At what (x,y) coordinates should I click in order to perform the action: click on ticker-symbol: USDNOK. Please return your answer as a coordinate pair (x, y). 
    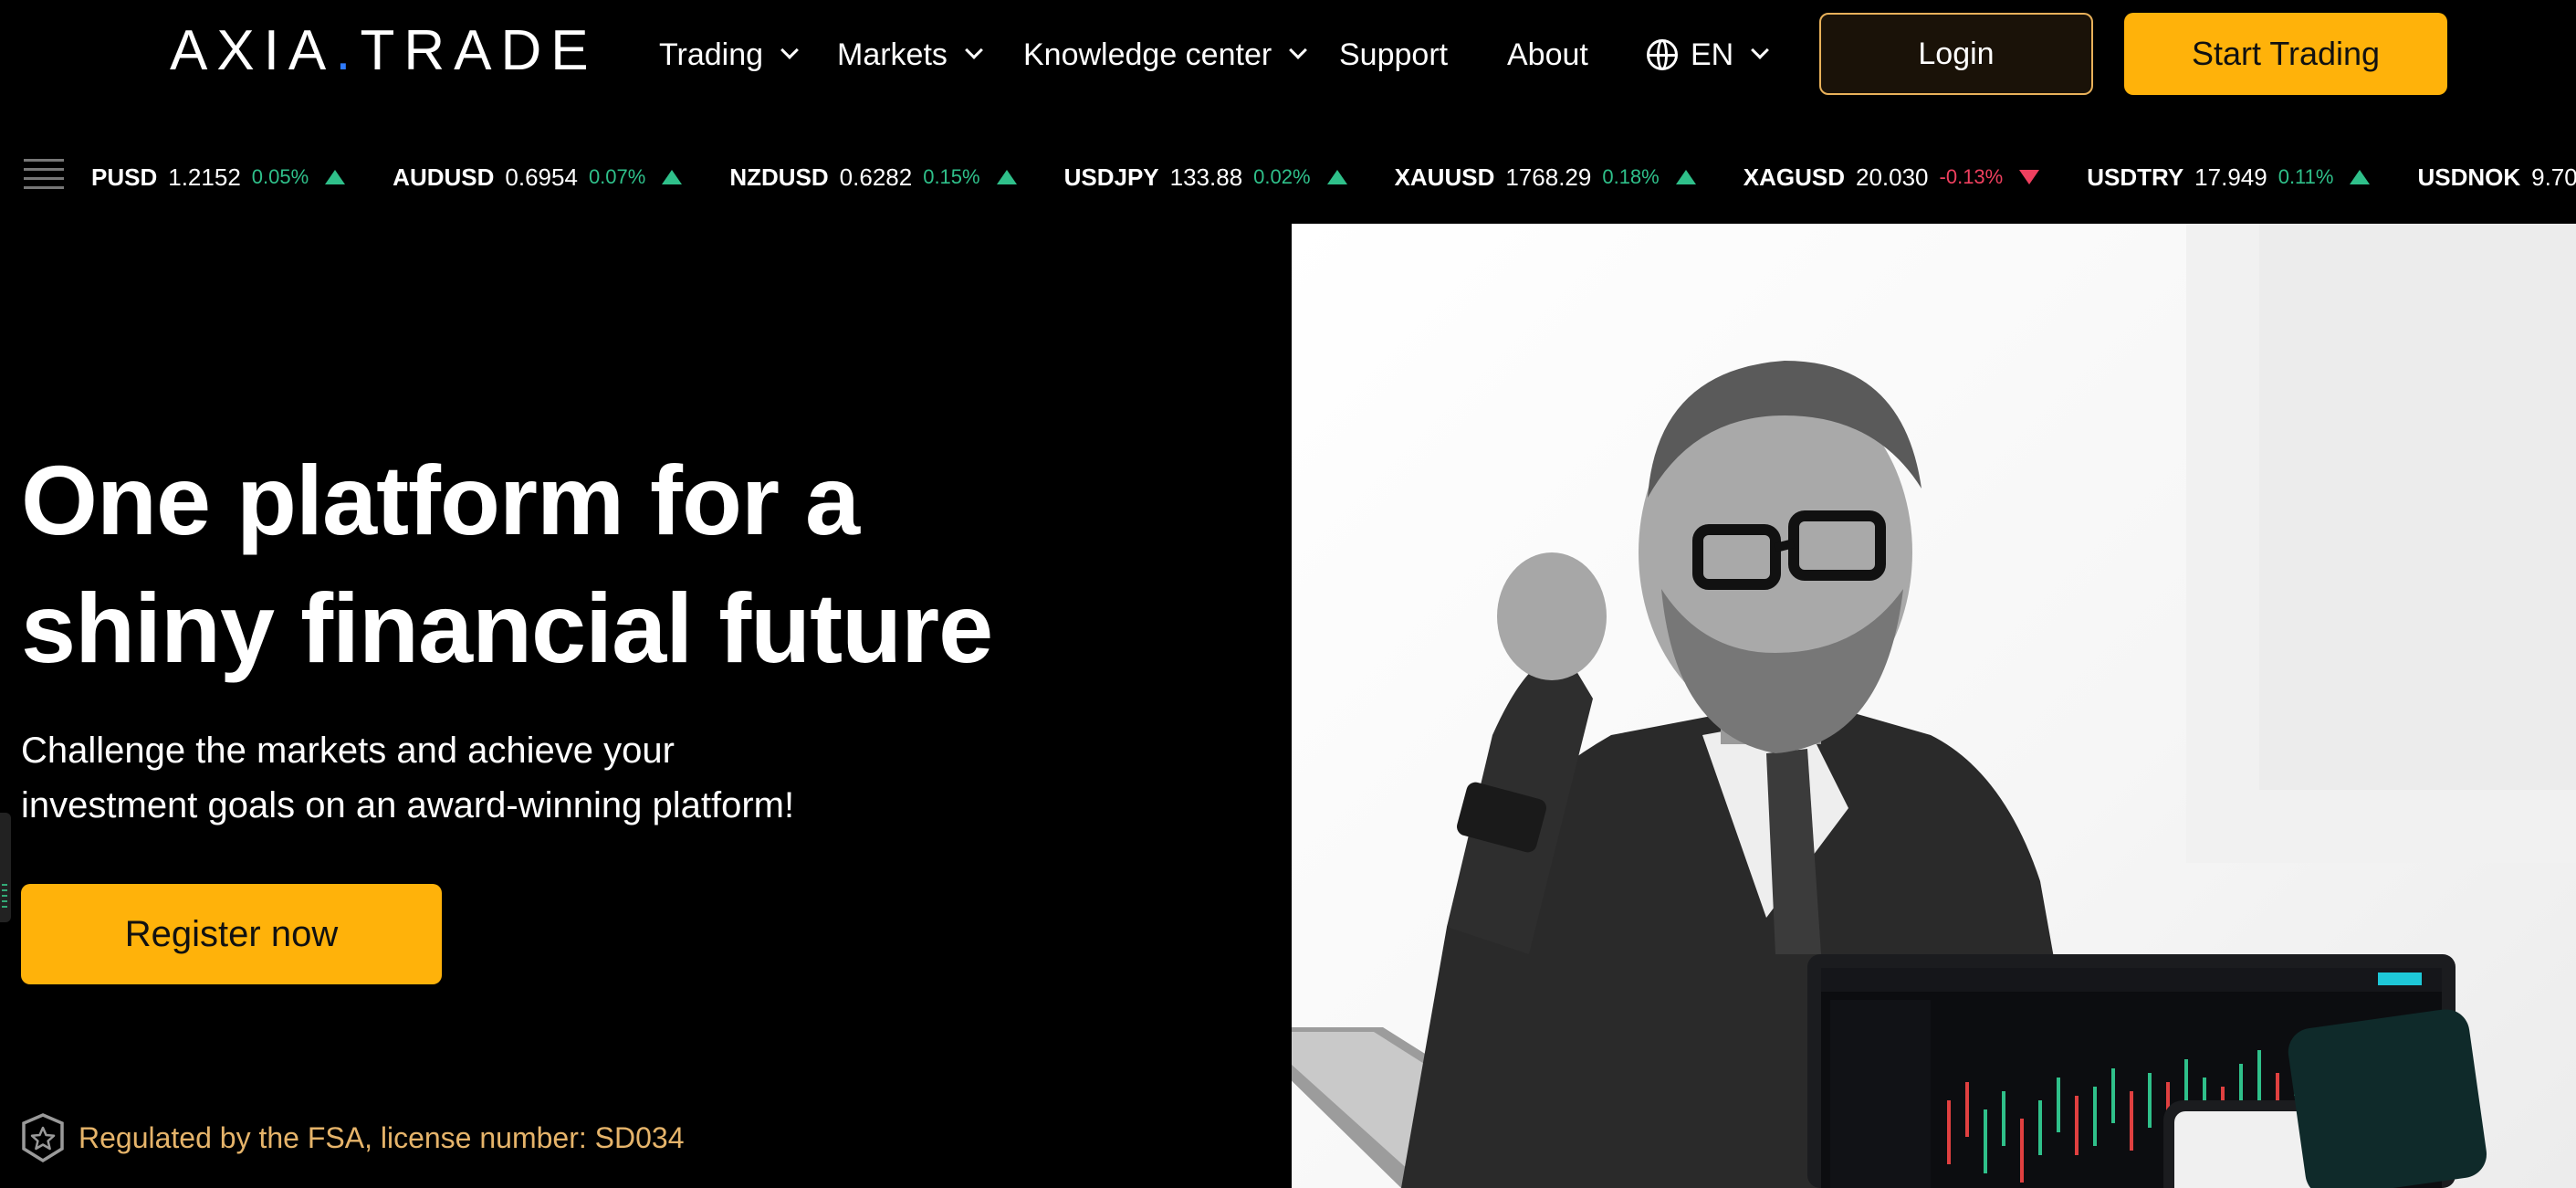
    Looking at the image, I should click on (2469, 177).